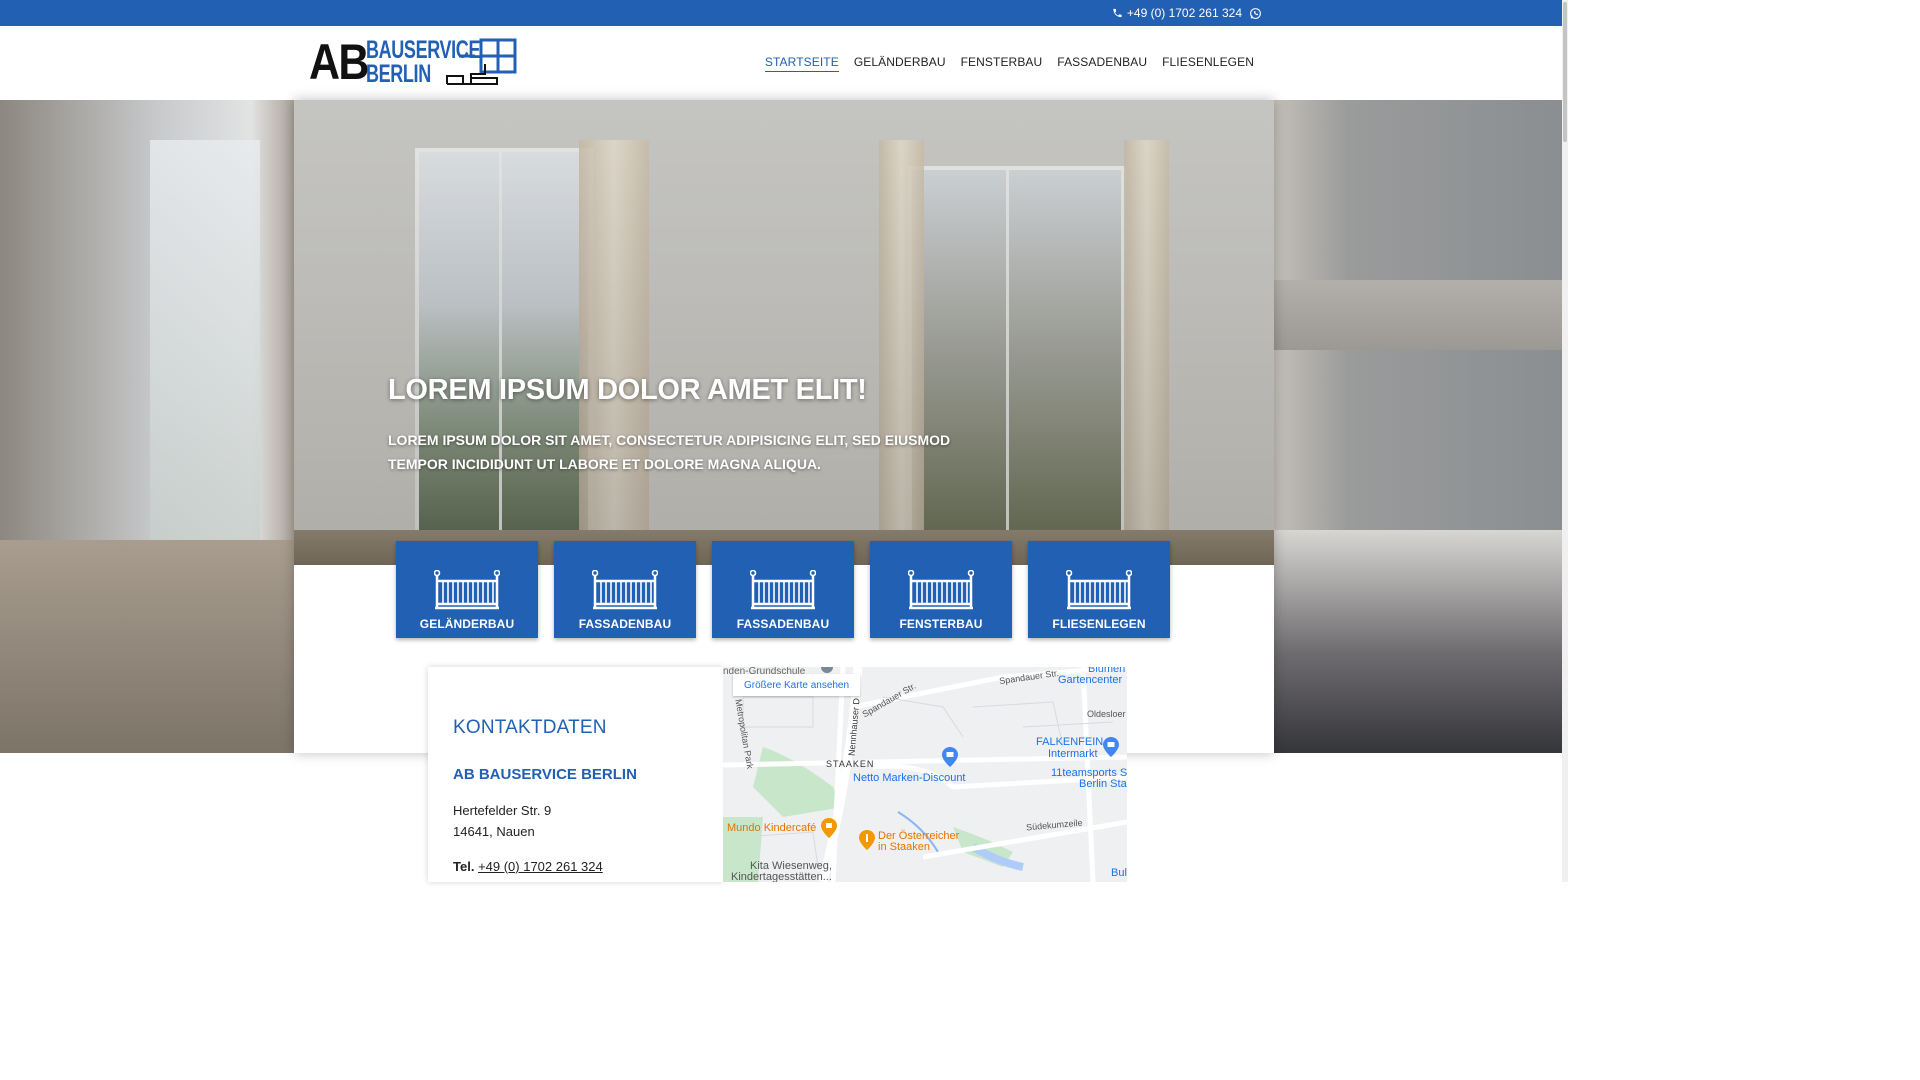  I want to click on restaurant-pin-icon, so click(867, 840).